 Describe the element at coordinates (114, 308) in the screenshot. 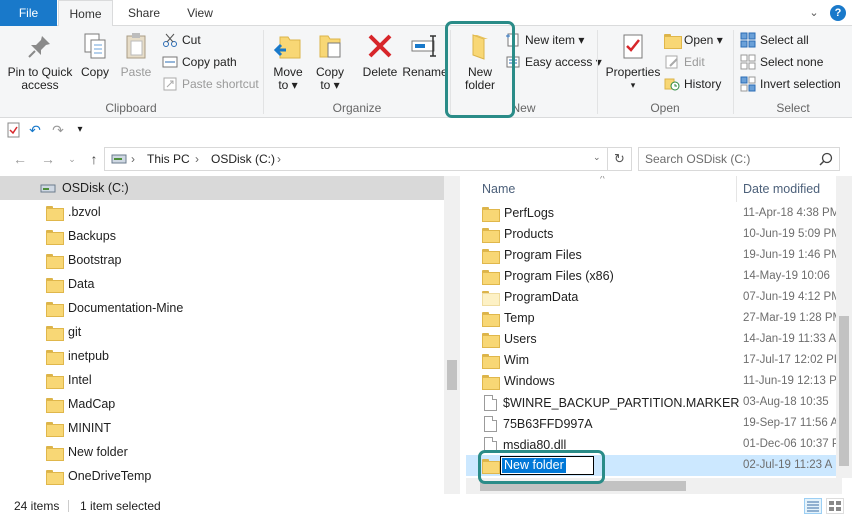

I see `nav-item: Documentation-Mine` at that location.